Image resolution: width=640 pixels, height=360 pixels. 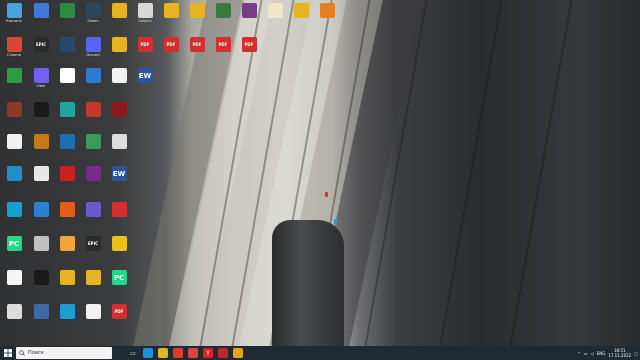 What do you see at coordinates (14, 76) in the screenshot?
I see `desktop-icon-icon-c1` at bounding box center [14, 76].